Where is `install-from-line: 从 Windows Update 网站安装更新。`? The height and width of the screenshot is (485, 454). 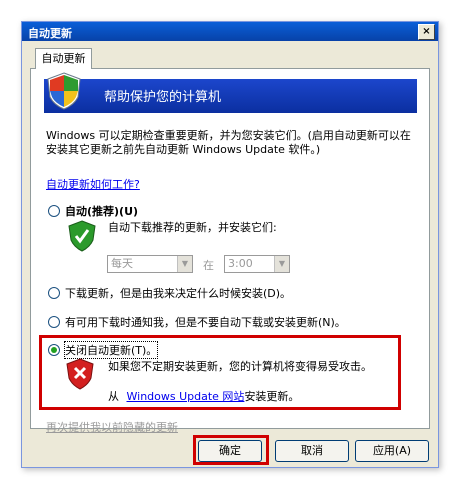 install-from-line: 从 Windows Update 网站安装更新。 is located at coordinates (203, 396).